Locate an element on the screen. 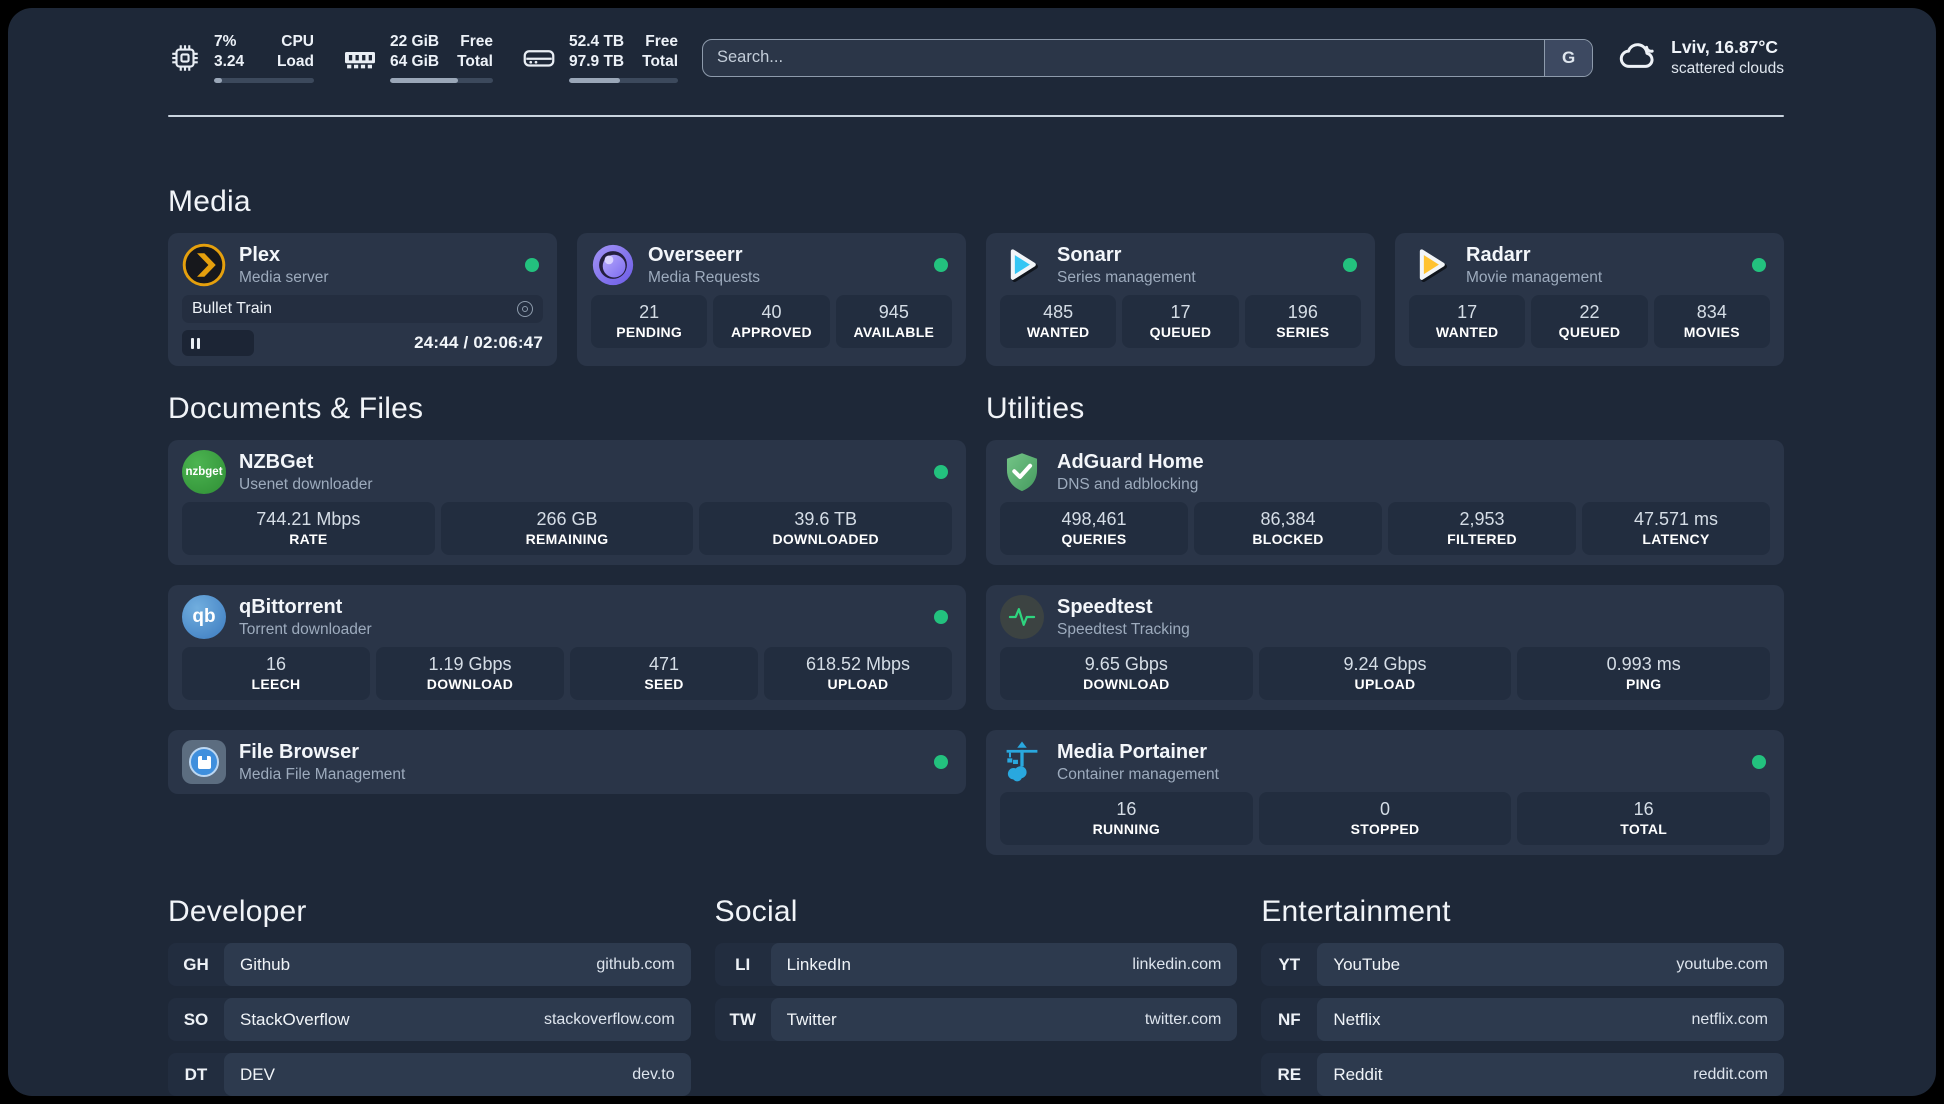 The height and width of the screenshot is (1104, 1944). stat-label: RATE is located at coordinates (308, 539).